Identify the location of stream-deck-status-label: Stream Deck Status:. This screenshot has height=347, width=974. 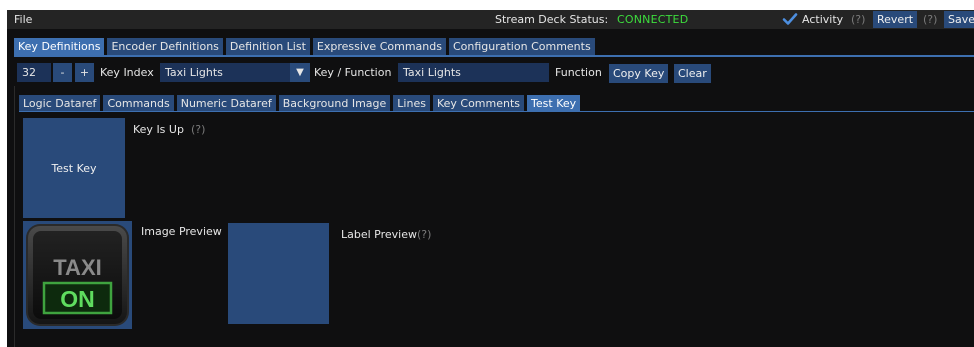
(552, 19).